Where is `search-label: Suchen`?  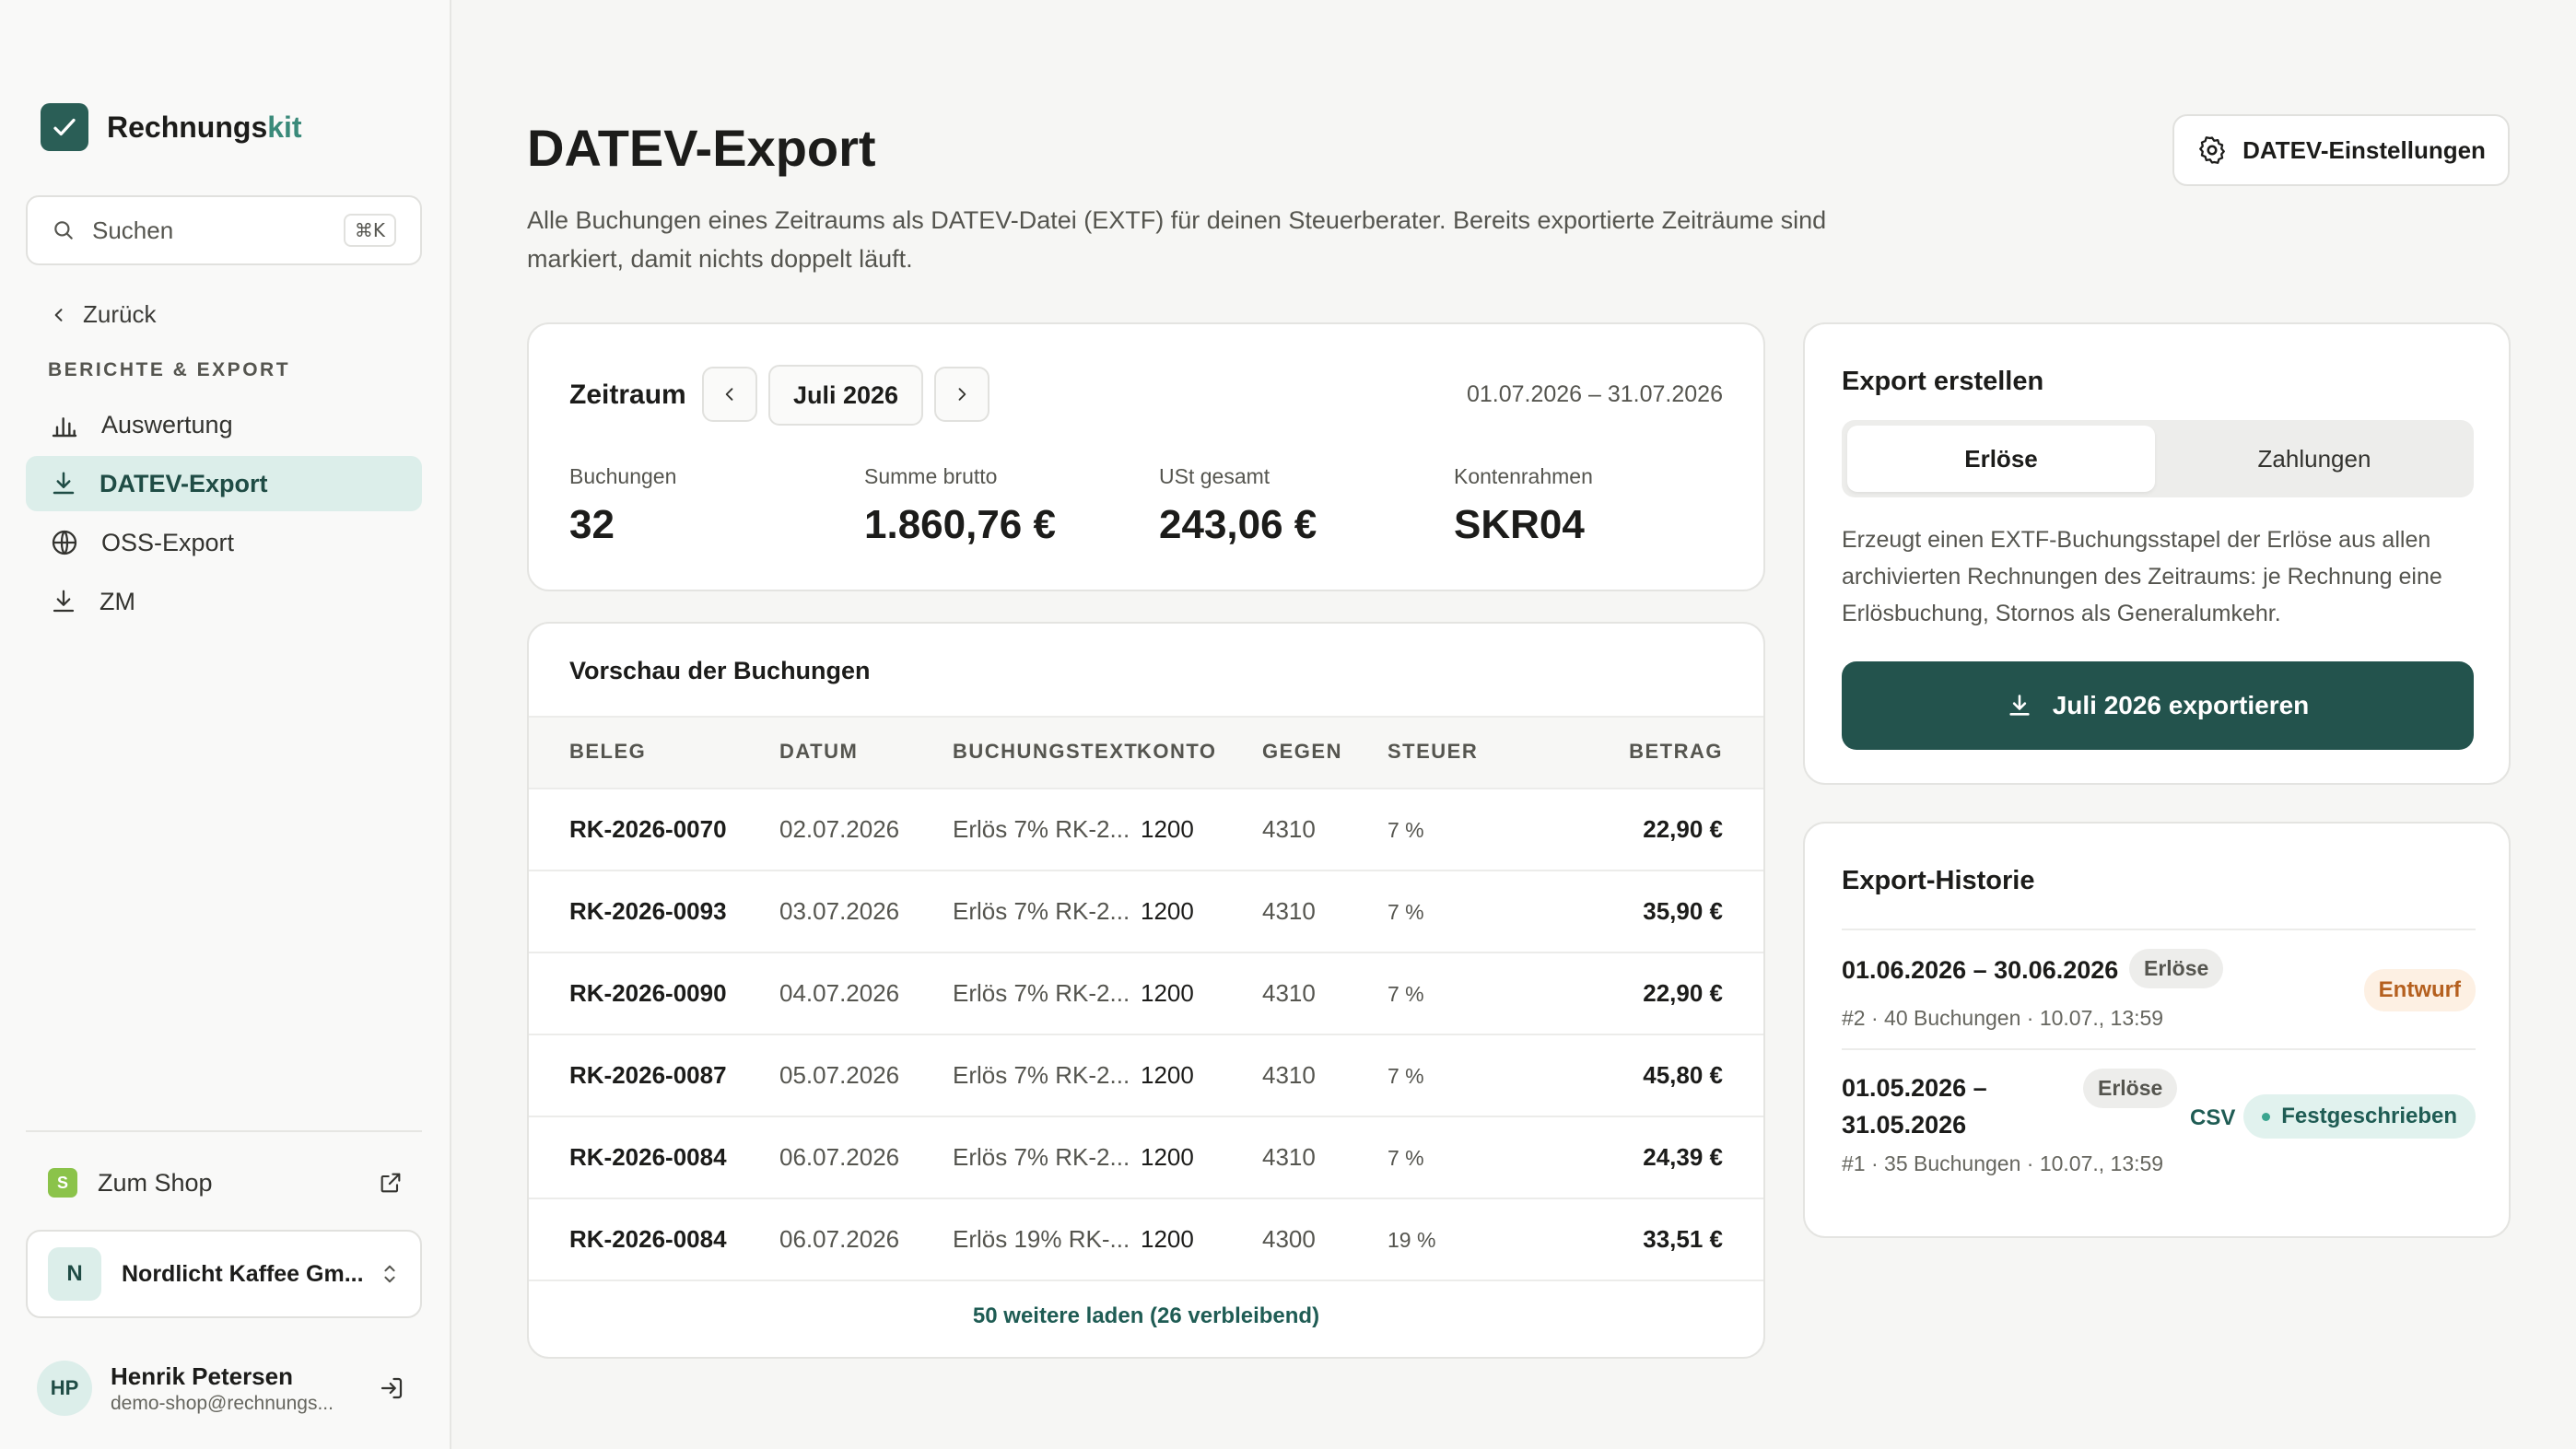 search-label: Suchen is located at coordinates (133, 230).